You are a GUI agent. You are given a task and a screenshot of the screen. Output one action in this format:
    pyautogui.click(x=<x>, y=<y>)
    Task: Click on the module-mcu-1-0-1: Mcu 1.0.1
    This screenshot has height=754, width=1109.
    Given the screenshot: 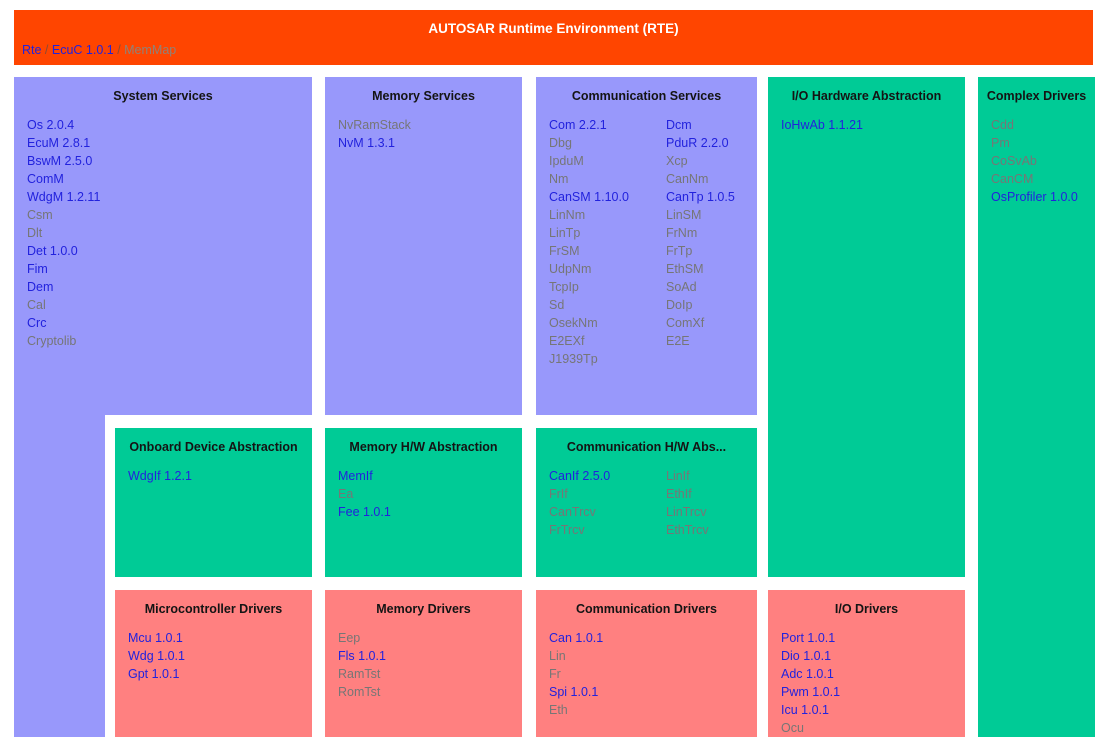 What is the action you would take?
    pyautogui.click(x=217, y=638)
    